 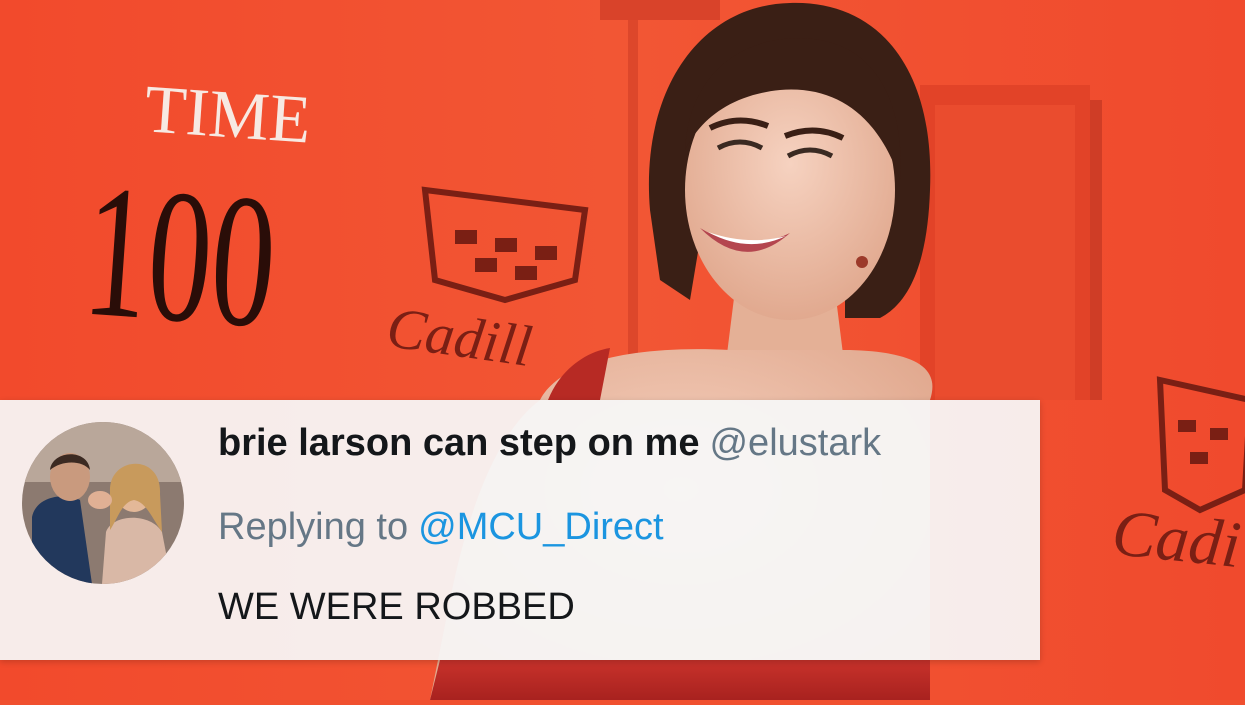 What do you see at coordinates (313, 527) in the screenshot?
I see `reply-prefix: Replying to` at bounding box center [313, 527].